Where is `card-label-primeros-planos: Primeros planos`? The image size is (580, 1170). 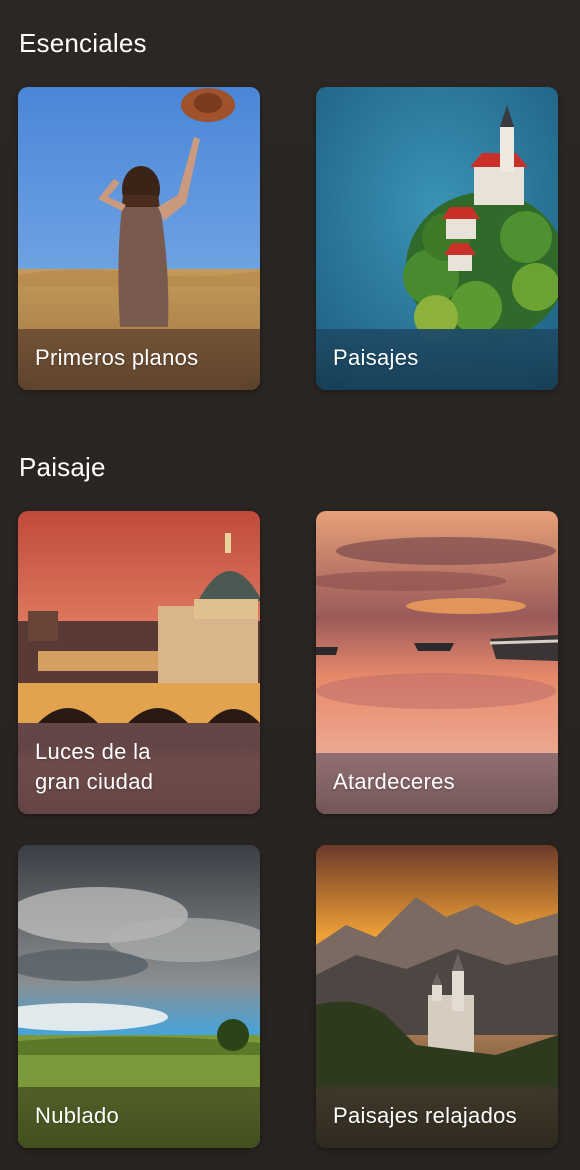
card-label-primeros-planos: Primeros planos is located at coordinates (117, 357).